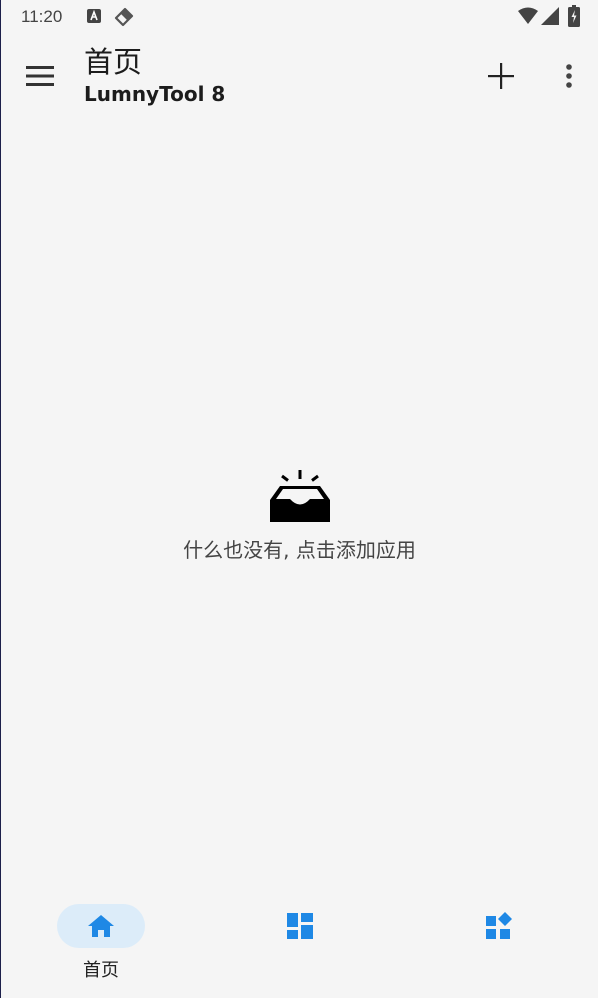 The height and width of the screenshot is (998, 598). What do you see at coordinates (94, 16) in the screenshot?
I see `a-notification-icon` at bounding box center [94, 16].